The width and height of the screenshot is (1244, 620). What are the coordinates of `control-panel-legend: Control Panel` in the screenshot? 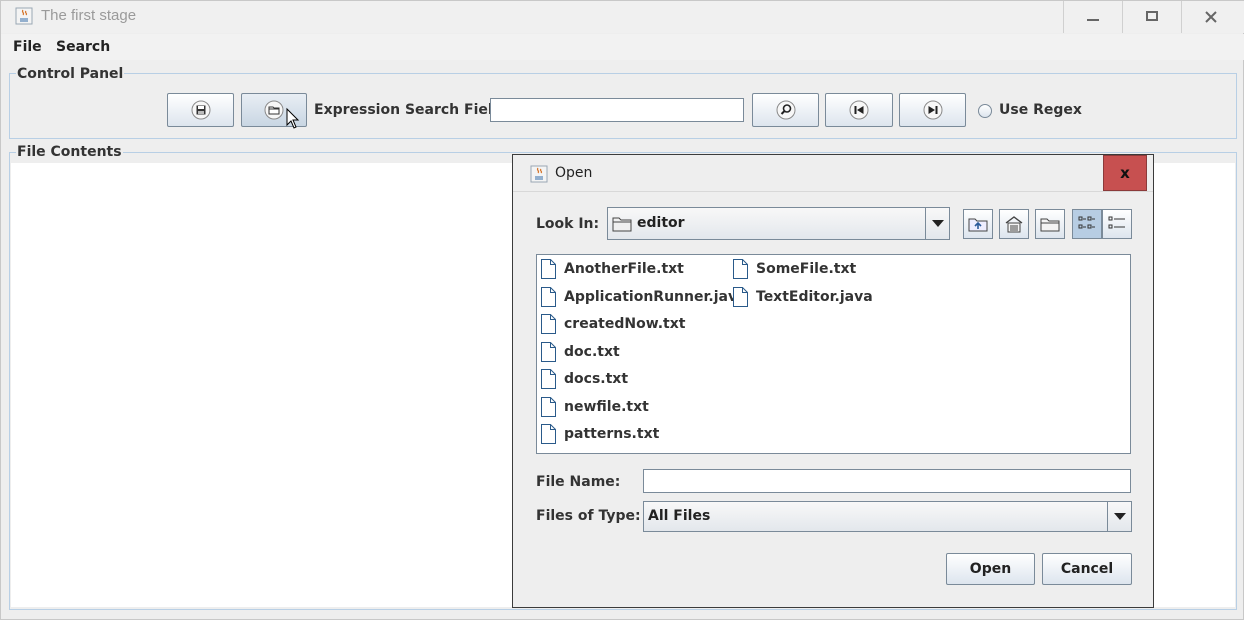 It's located at (70, 74).